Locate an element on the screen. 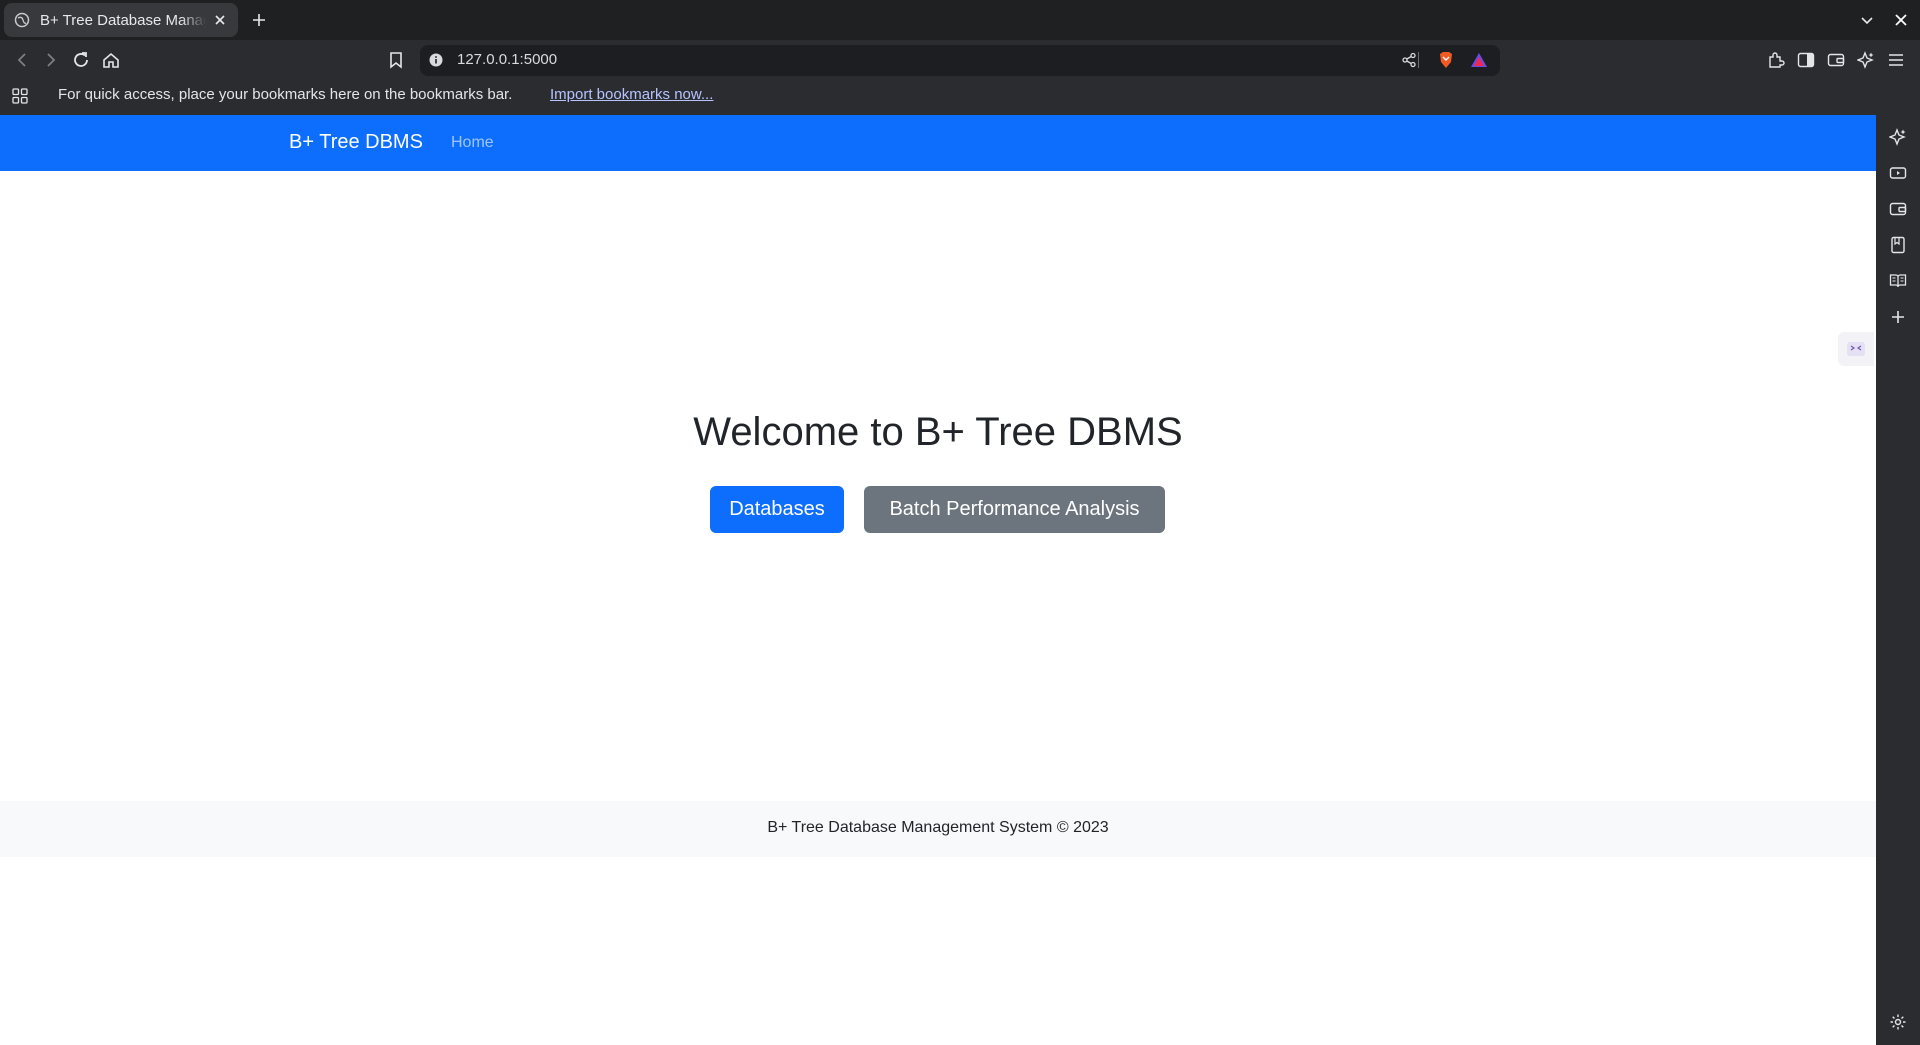 Image resolution: width=1920 pixels, height=1045 pixels. browser-tab: B+ Tree Database Management System is located at coordinates (121, 20).